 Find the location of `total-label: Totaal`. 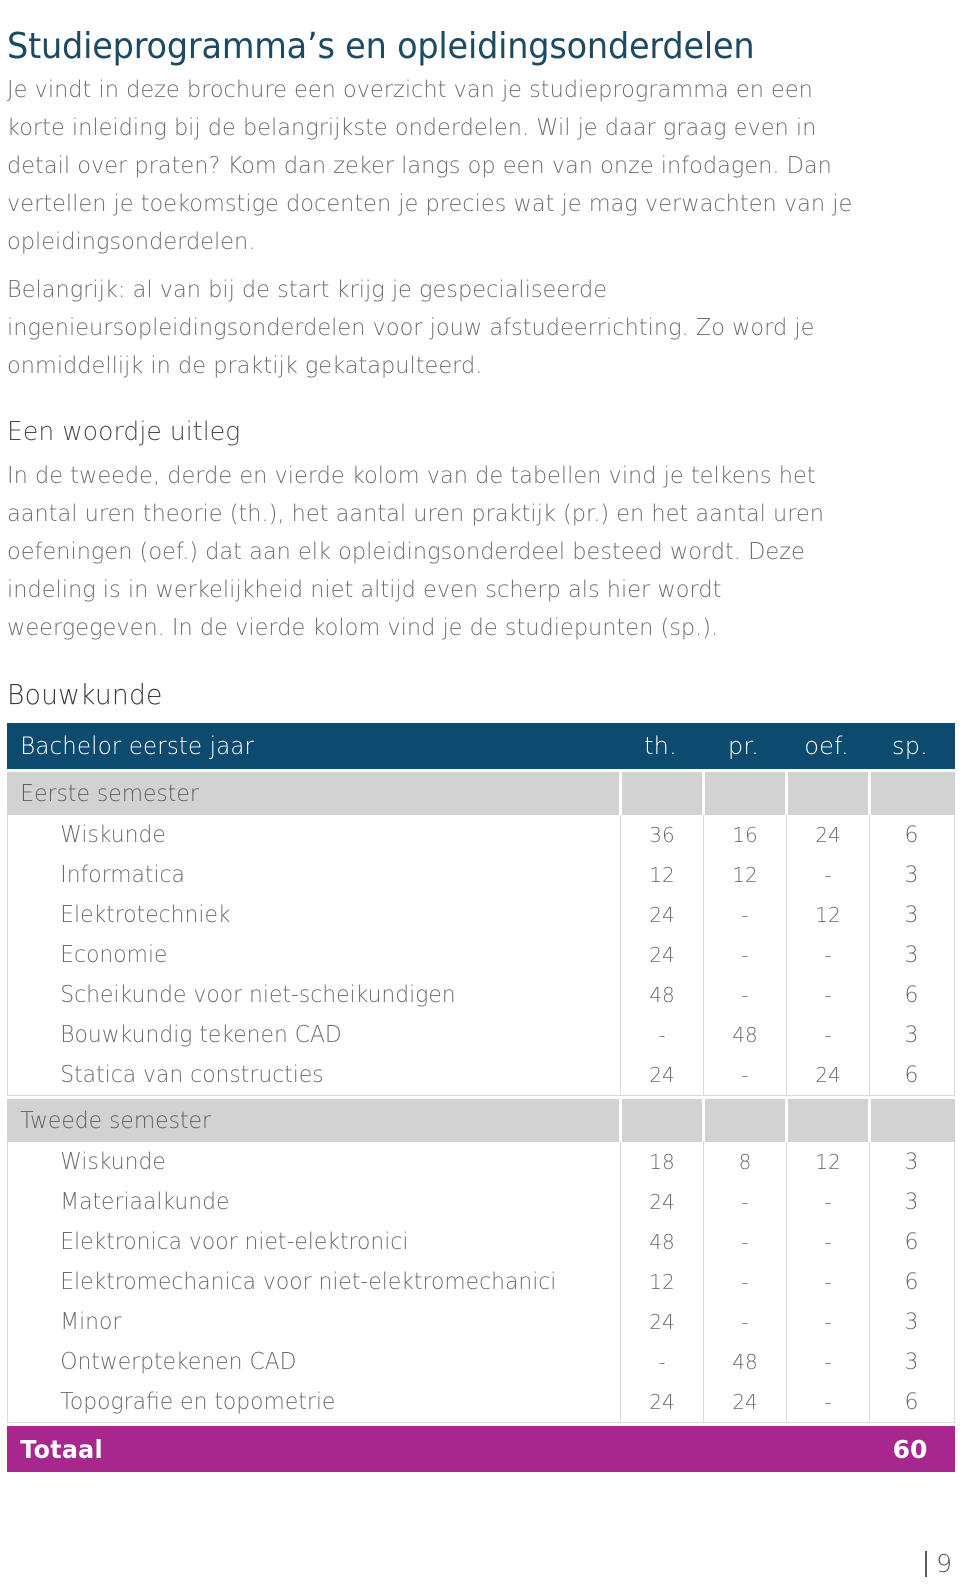

total-label: Totaal is located at coordinates (61, 1449).